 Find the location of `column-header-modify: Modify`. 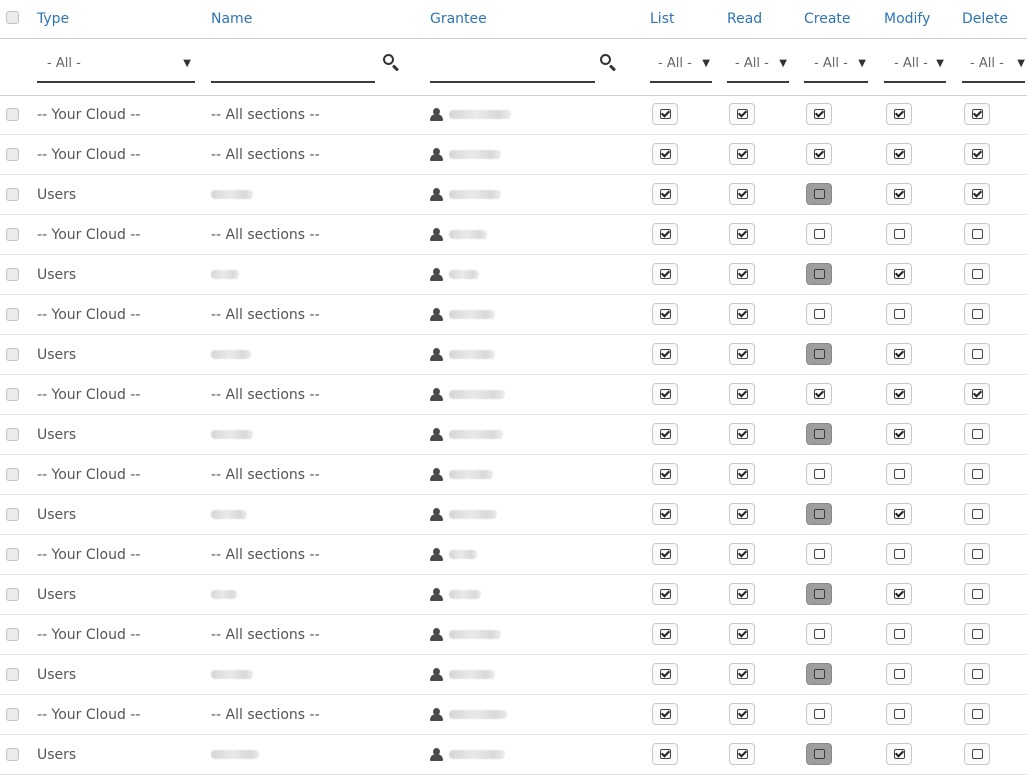

column-header-modify: Modify is located at coordinates (907, 19).